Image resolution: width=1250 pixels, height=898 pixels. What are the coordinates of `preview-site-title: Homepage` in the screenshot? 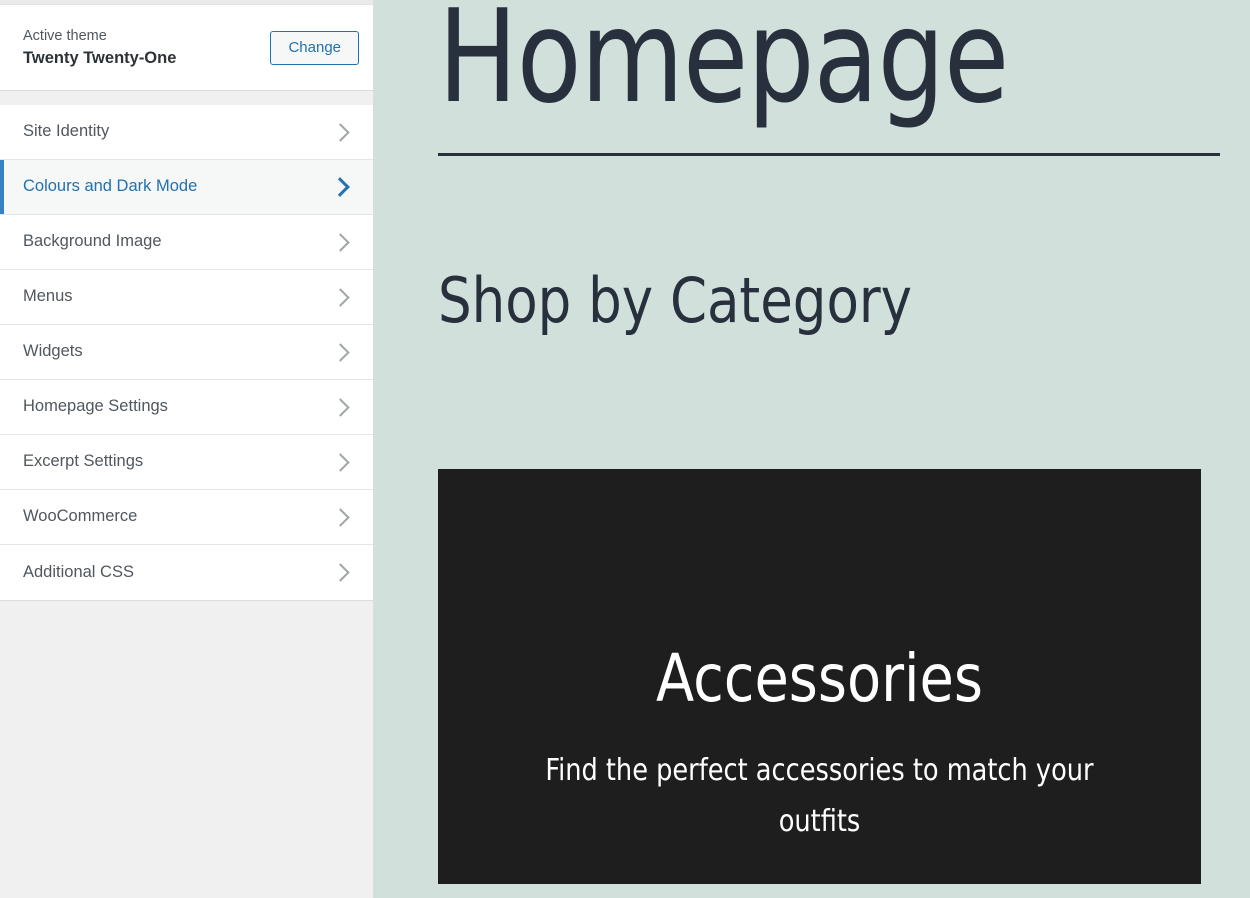 It's located at (723, 66).